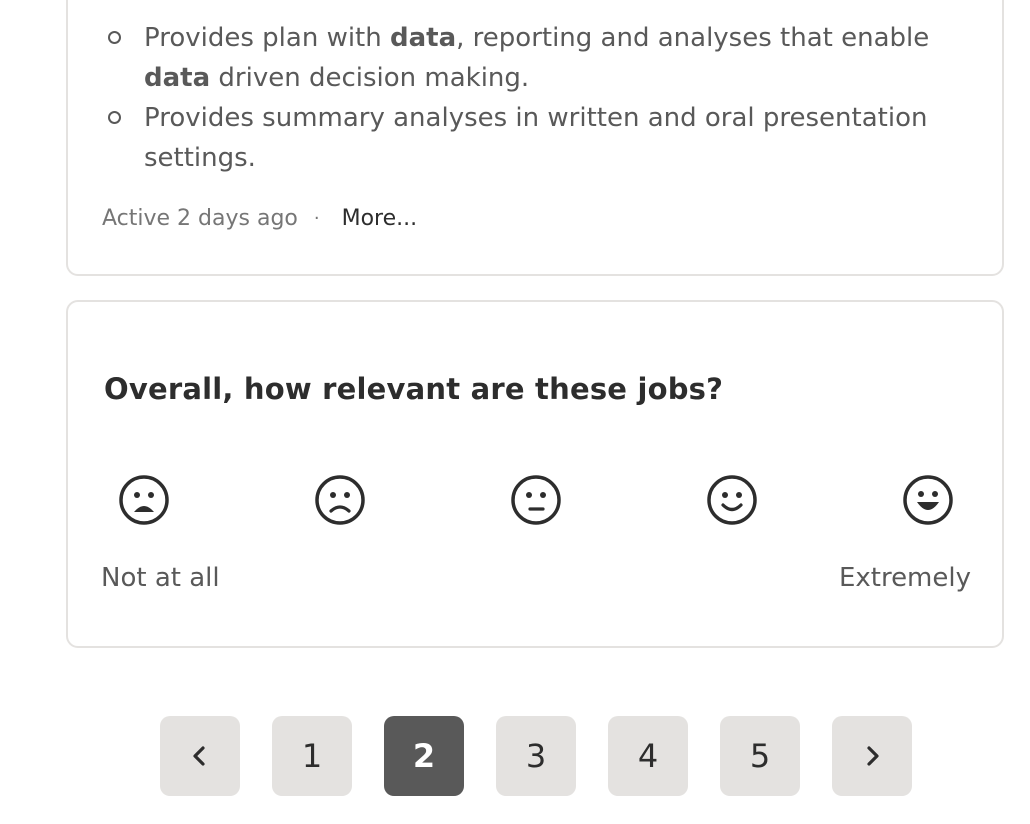  I want to click on chevron-right-icon, so click(873, 756).